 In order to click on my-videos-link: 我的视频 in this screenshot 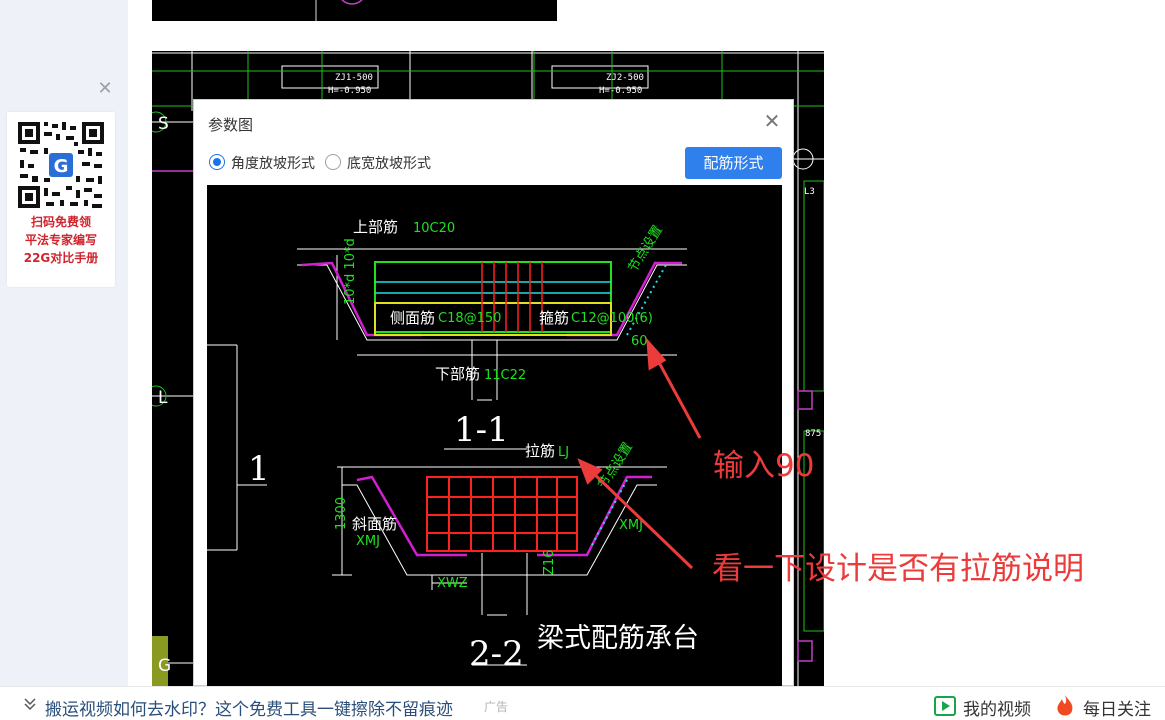, I will do `click(997, 707)`.